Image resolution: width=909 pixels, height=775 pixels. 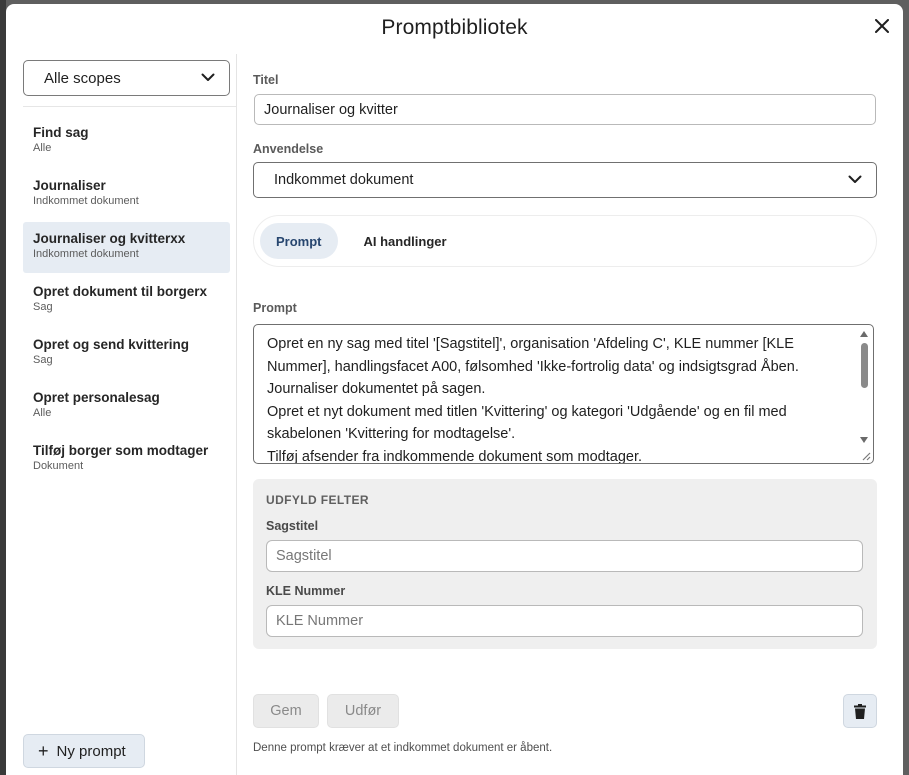 What do you see at coordinates (109, 238) in the screenshot?
I see `prompt-item-title: Journaliser og kvitterxx` at bounding box center [109, 238].